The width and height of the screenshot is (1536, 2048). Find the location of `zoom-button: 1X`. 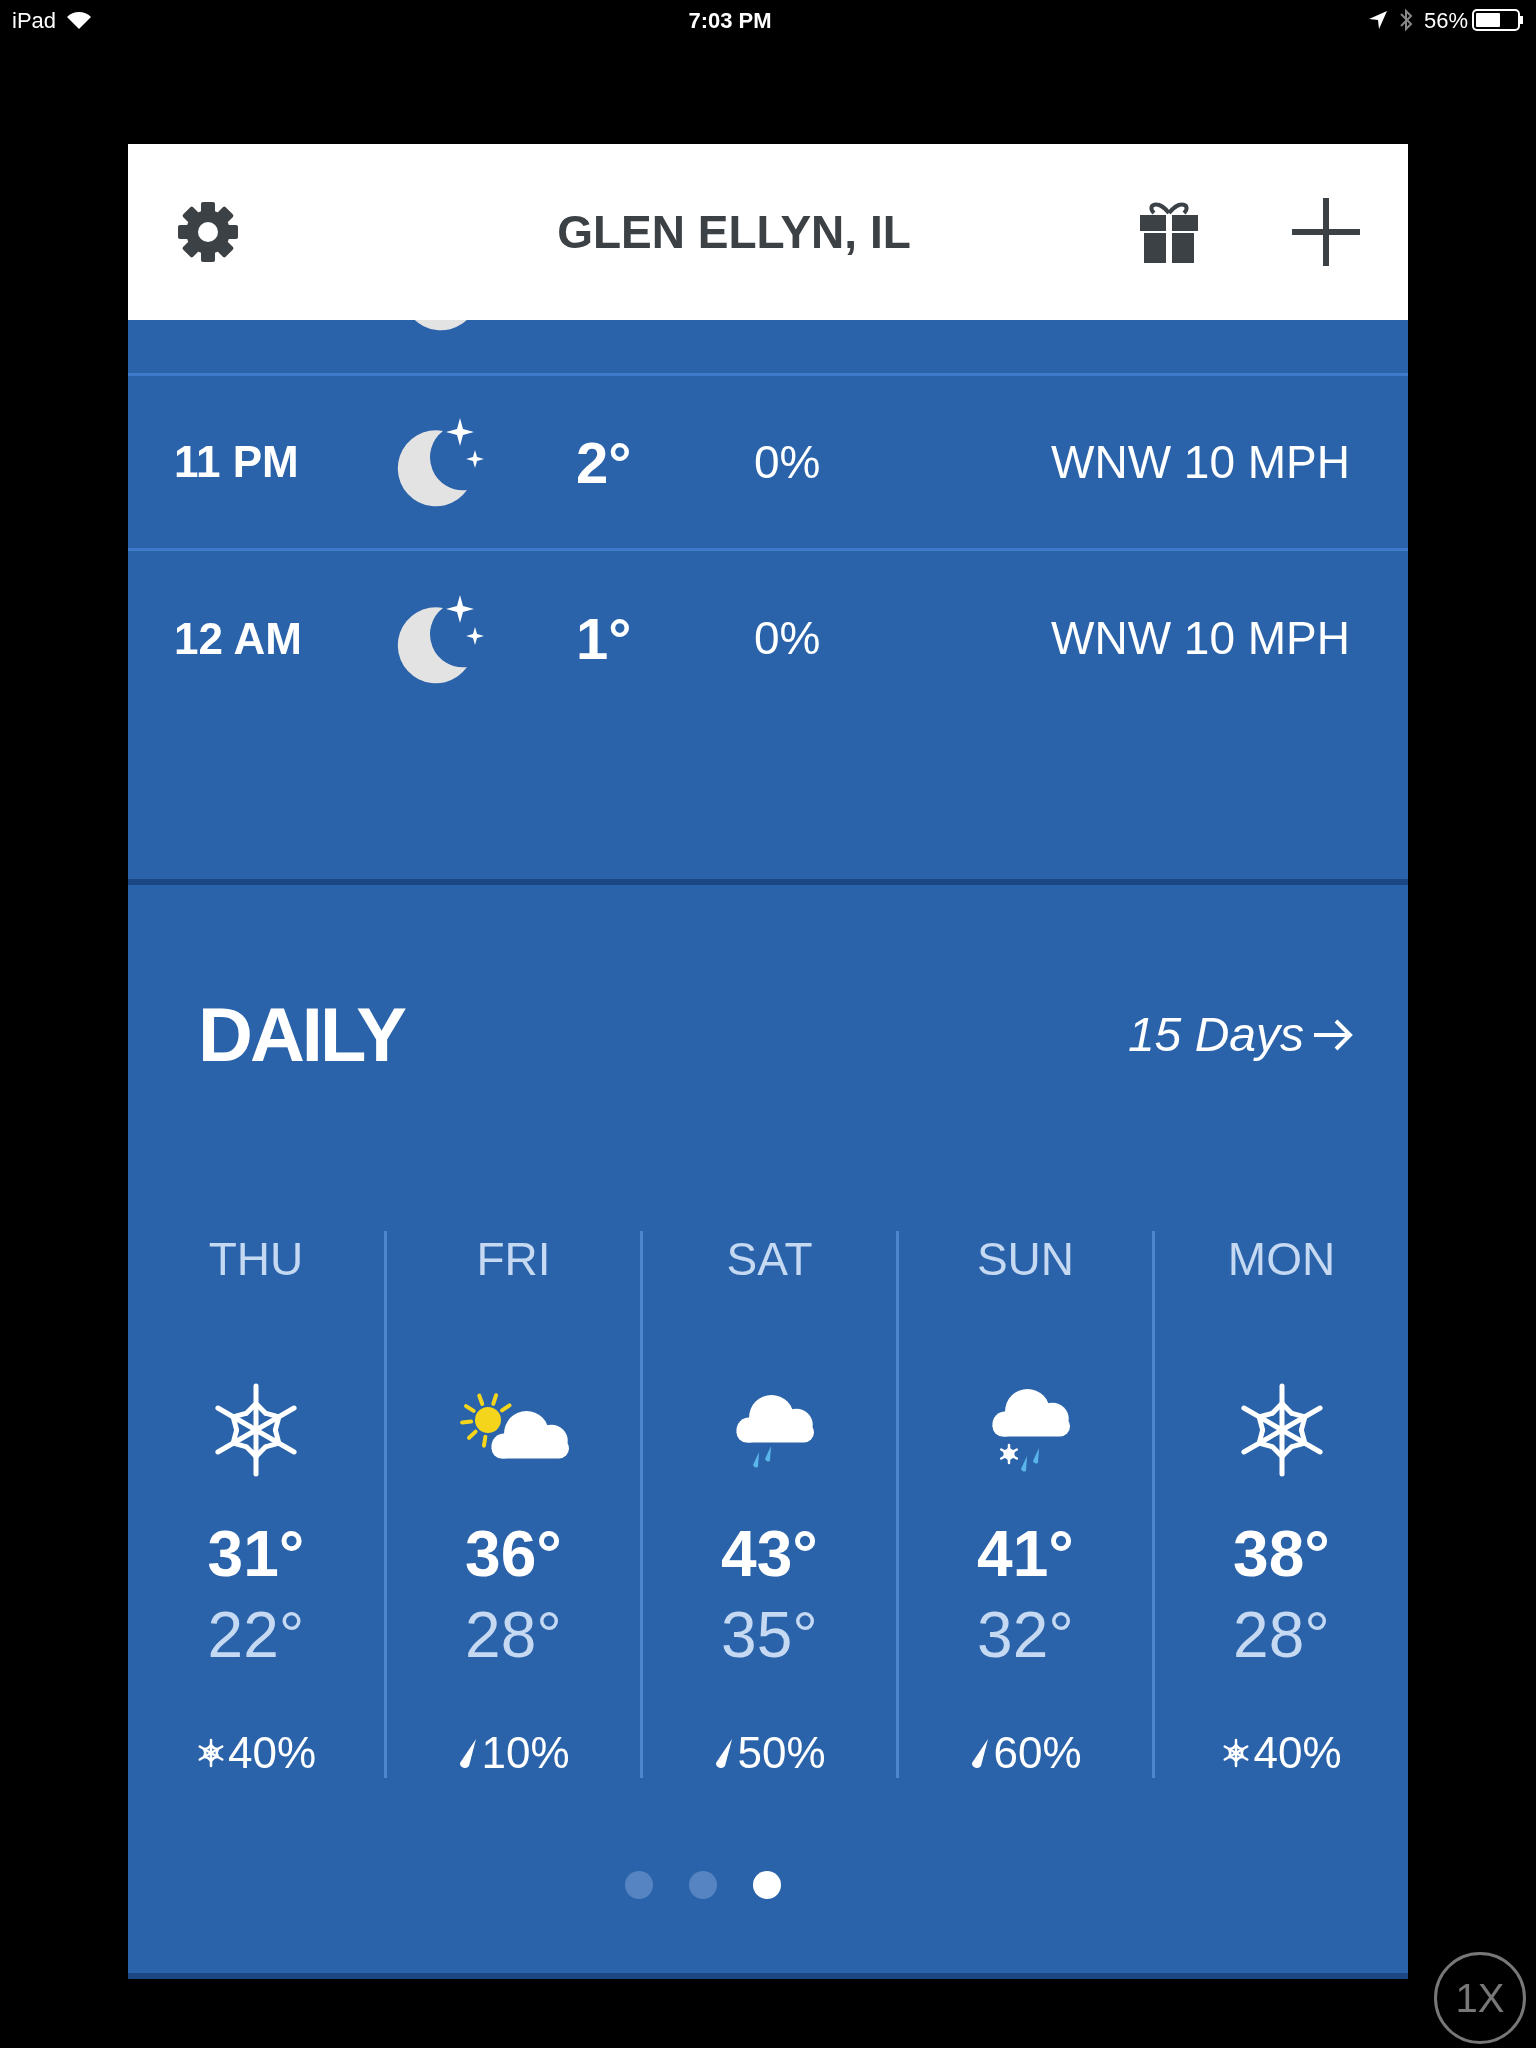

zoom-button: 1X is located at coordinates (1480, 1998).